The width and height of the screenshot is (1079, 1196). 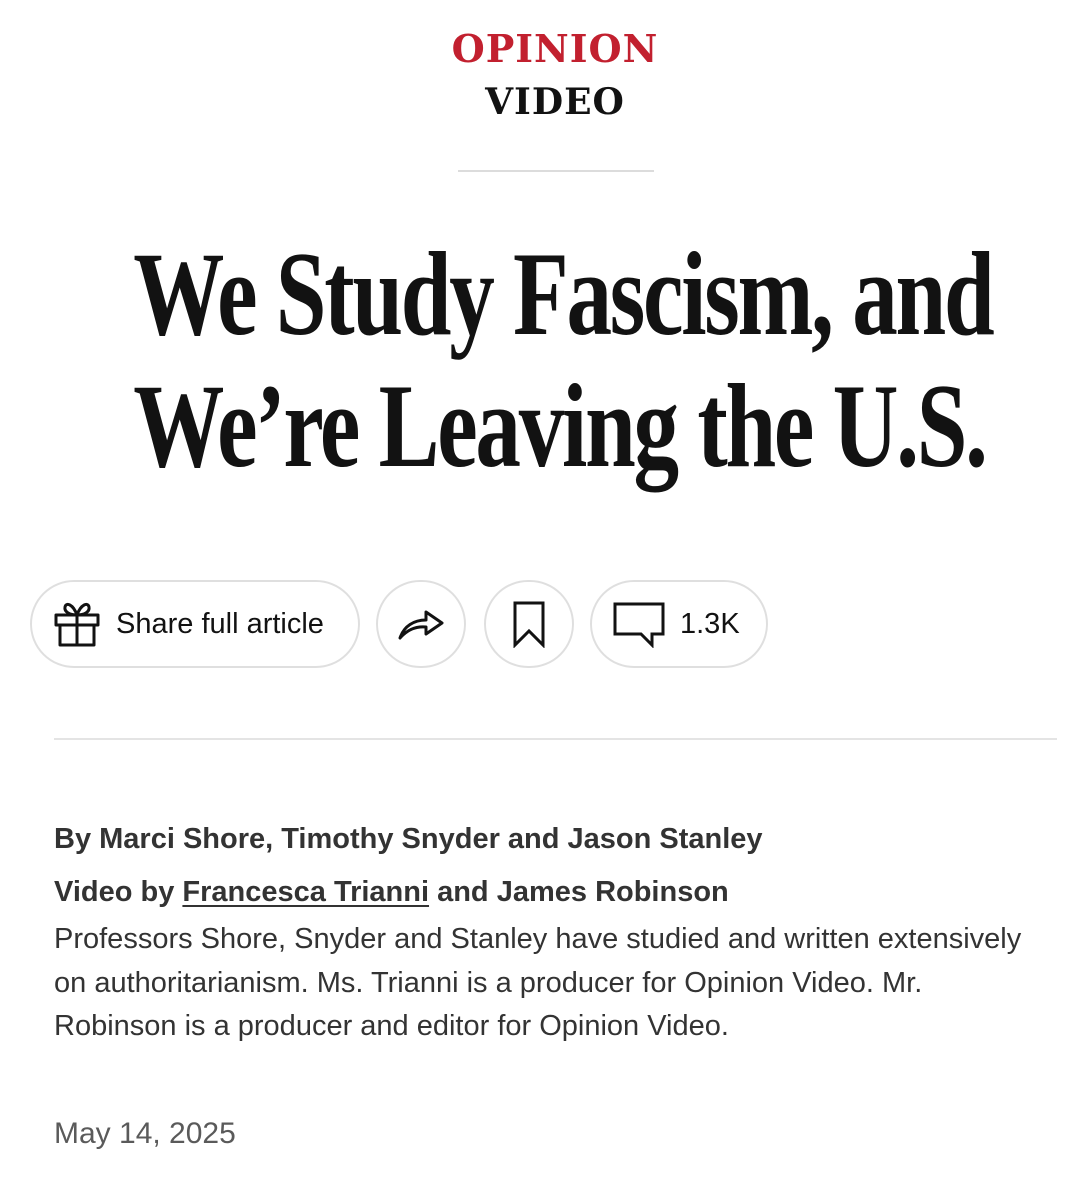 What do you see at coordinates (583, 892) in the screenshot?
I see `video-byline-suffix: and James Robinson` at bounding box center [583, 892].